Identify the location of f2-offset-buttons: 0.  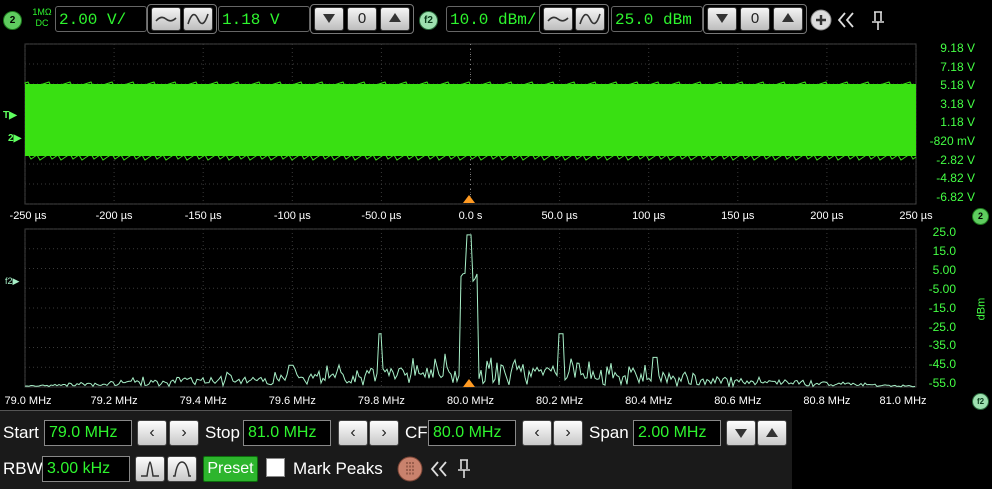
(755, 19).